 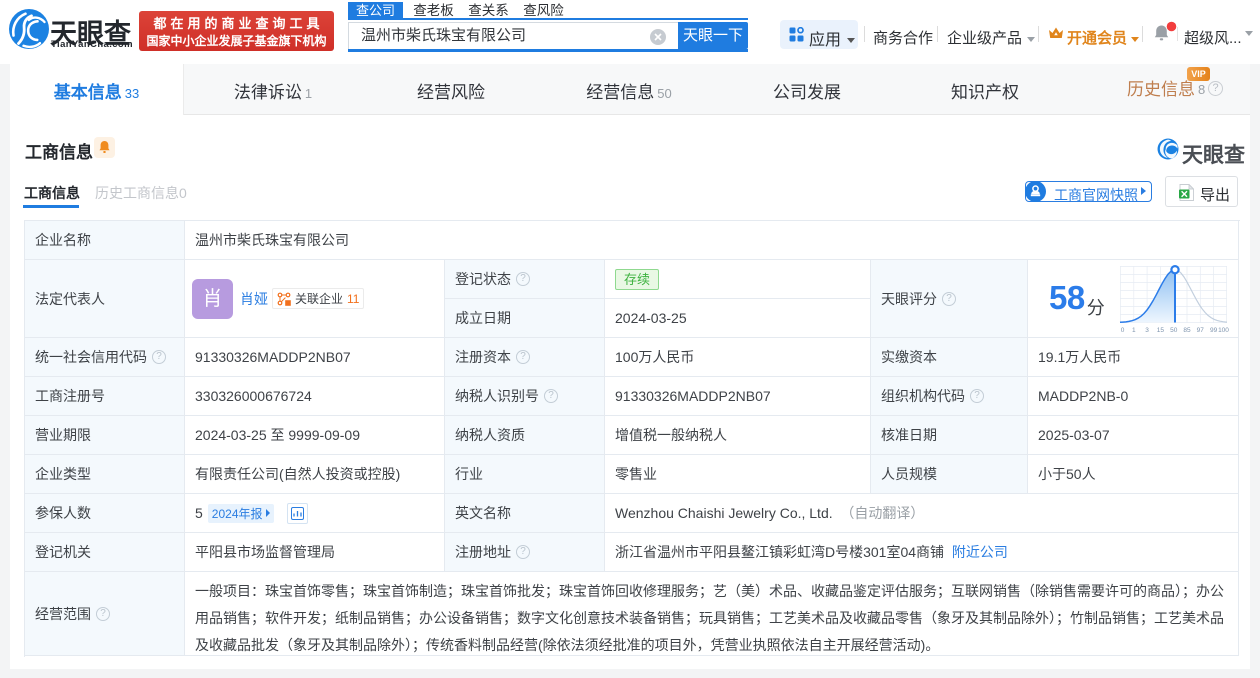 I want to click on svg-text: 97, so click(x=1201, y=330).